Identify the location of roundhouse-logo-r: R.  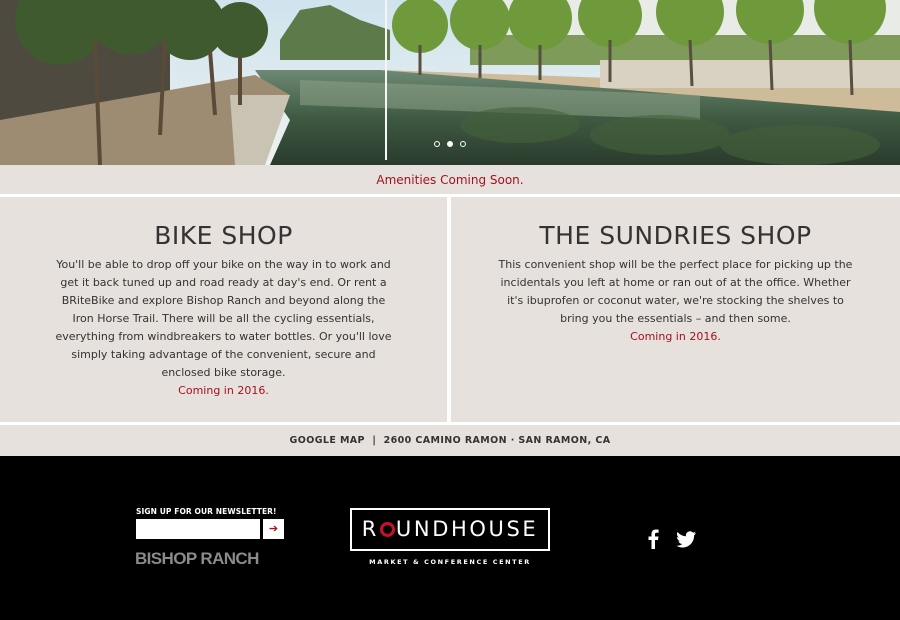
(370, 529).